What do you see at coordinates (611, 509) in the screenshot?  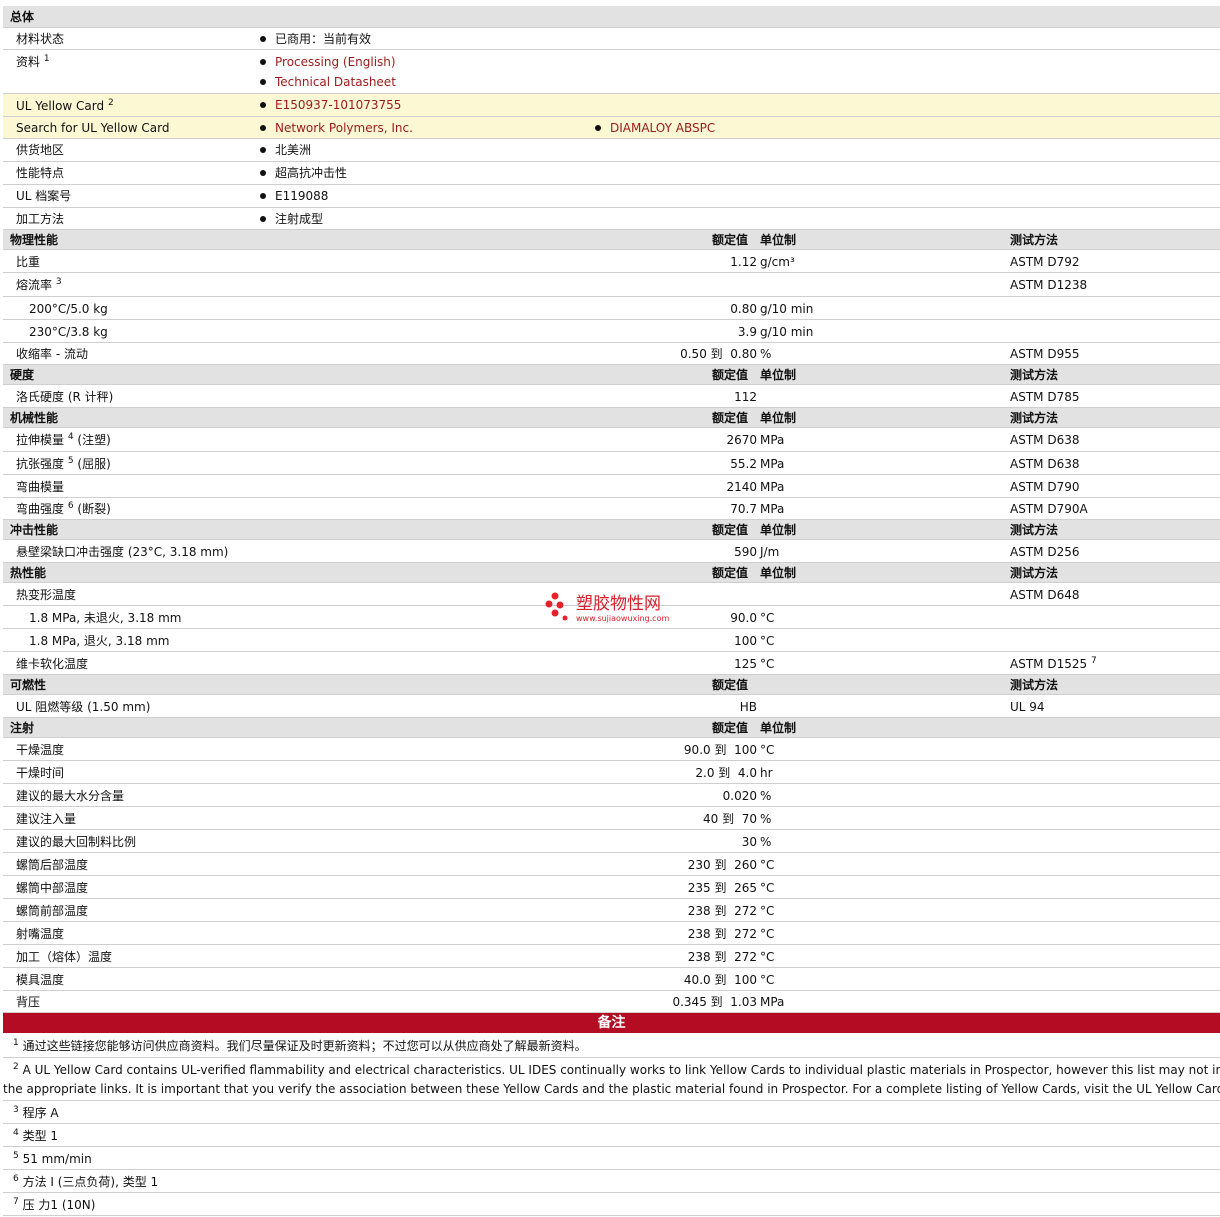 I see `property-row: 弯曲强度 6 (断裂) 70.7 MPa ASTM D790A` at bounding box center [611, 509].